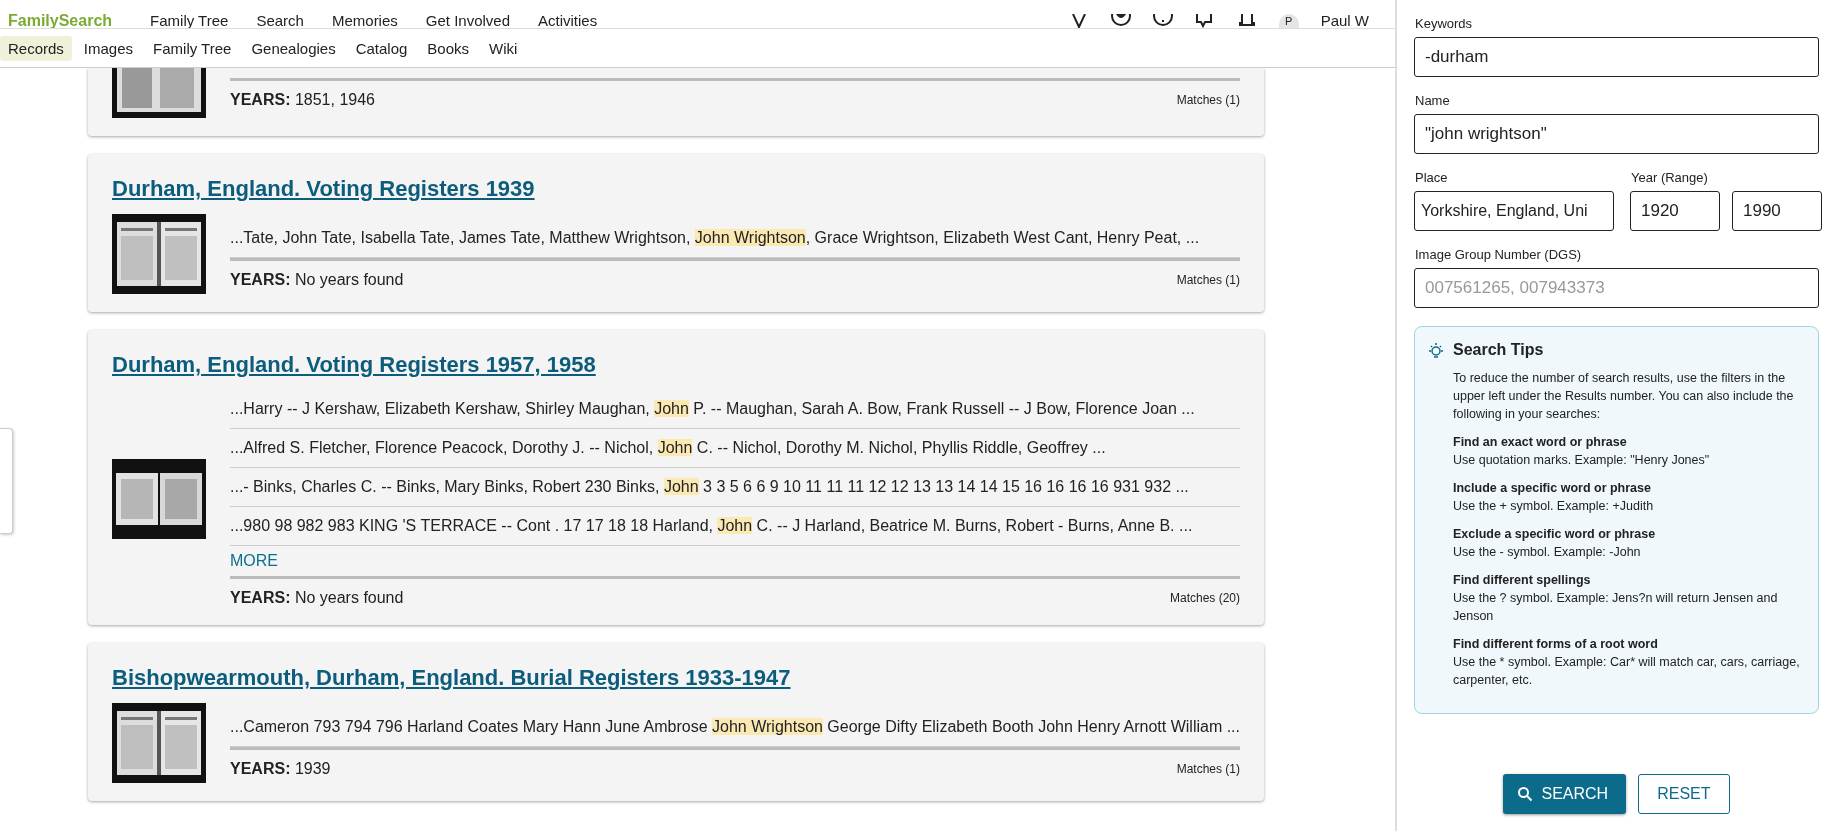 The image size is (1825, 831). I want to click on tip-heading: Find different forms of a root word, so click(1556, 644).